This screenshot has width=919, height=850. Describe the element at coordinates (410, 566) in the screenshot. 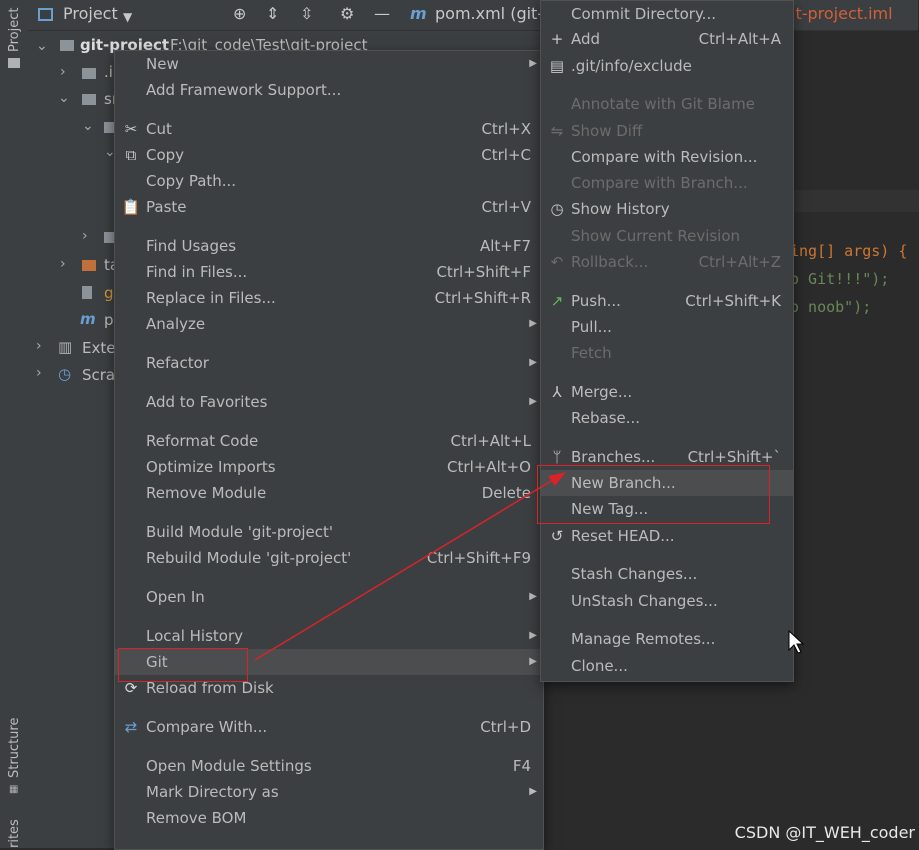

I see `annotation-arrow` at that location.